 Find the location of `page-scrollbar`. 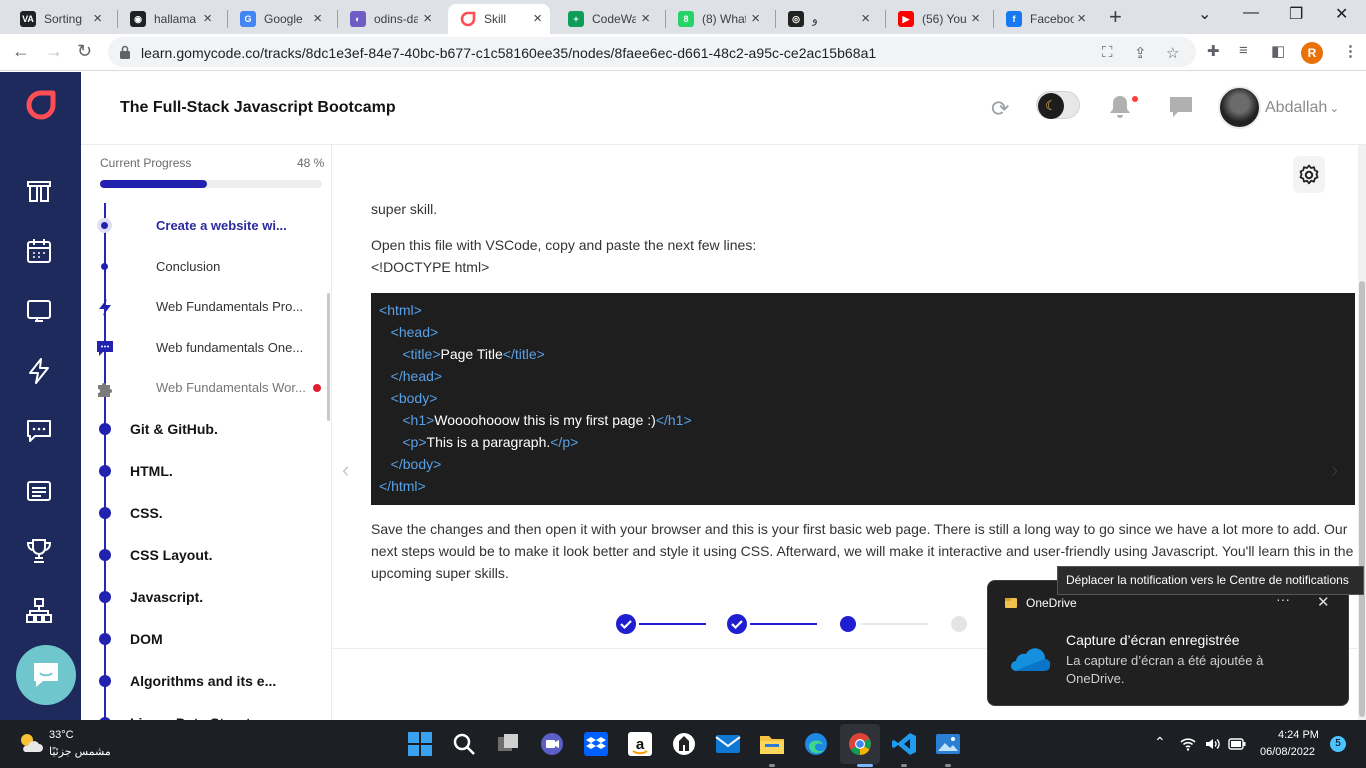

page-scrollbar is located at coordinates (1362, 432).